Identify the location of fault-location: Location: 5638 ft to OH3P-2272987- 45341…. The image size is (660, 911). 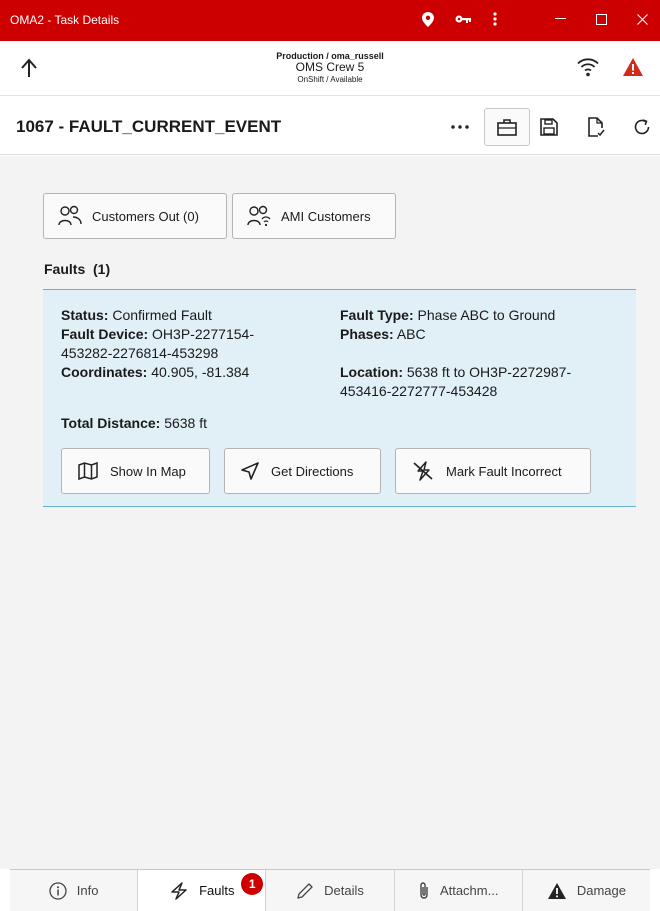
(485, 382).